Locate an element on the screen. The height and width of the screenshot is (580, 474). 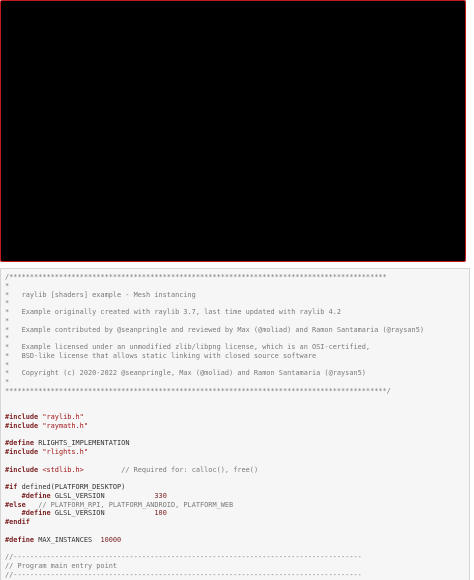
code-token: "raymath.h" is located at coordinates (65, 425).